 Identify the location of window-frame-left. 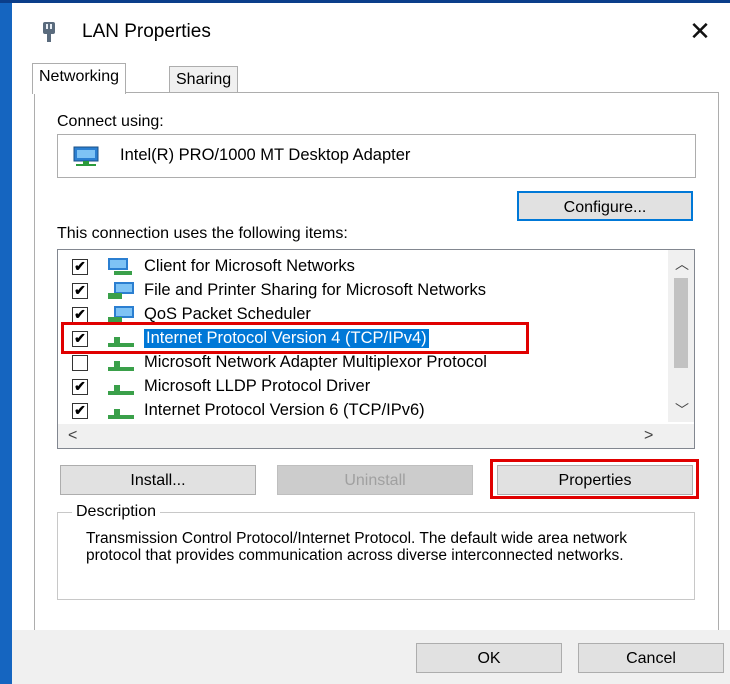
(6, 342).